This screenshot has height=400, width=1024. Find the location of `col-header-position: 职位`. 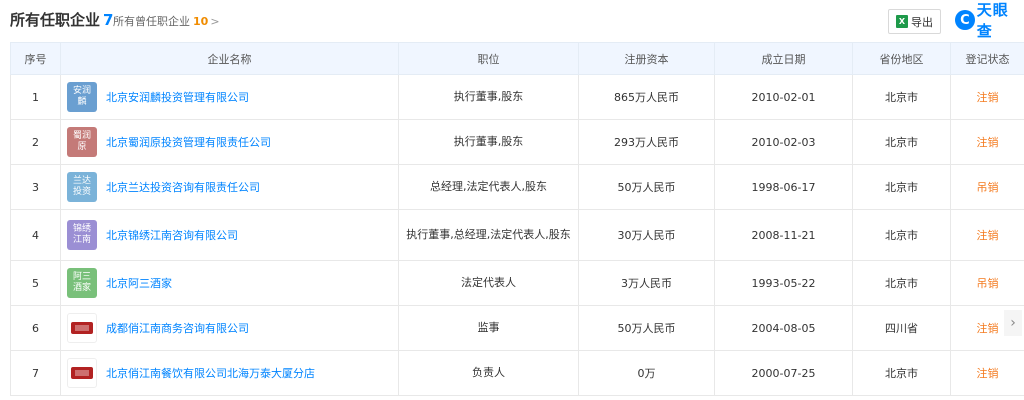

col-header-position: 职位 is located at coordinates (488, 58).